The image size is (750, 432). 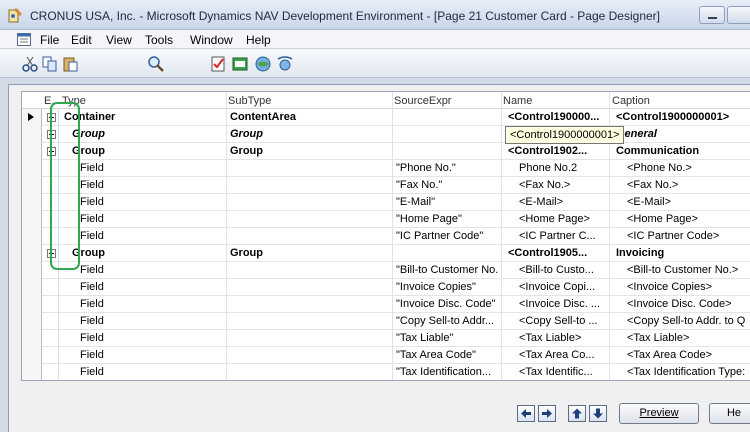 I want to click on header-name: Name, so click(x=517, y=101).